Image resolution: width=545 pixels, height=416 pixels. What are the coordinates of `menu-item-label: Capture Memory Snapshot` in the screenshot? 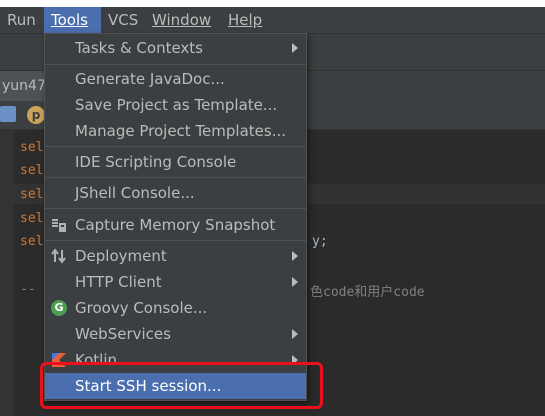 It's located at (175, 225).